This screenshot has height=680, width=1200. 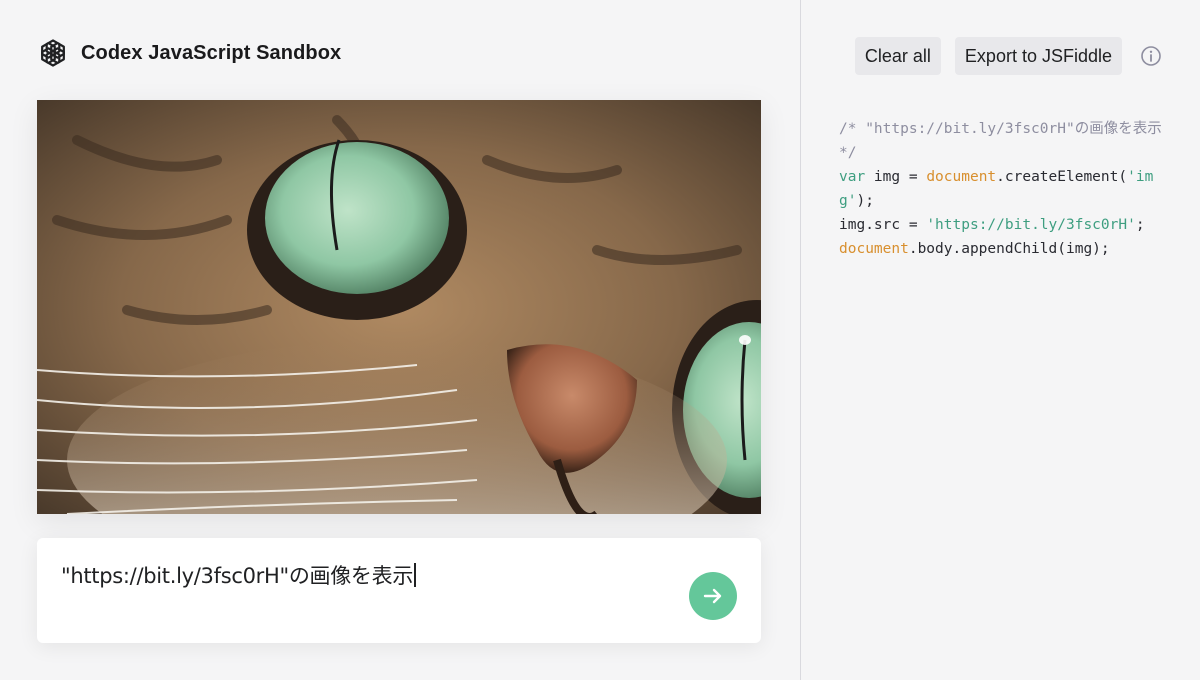 What do you see at coordinates (211, 52) in the screenshot?
I see `app-title: Codex JavaScript Sandbox` at bounding box center [211, 52].